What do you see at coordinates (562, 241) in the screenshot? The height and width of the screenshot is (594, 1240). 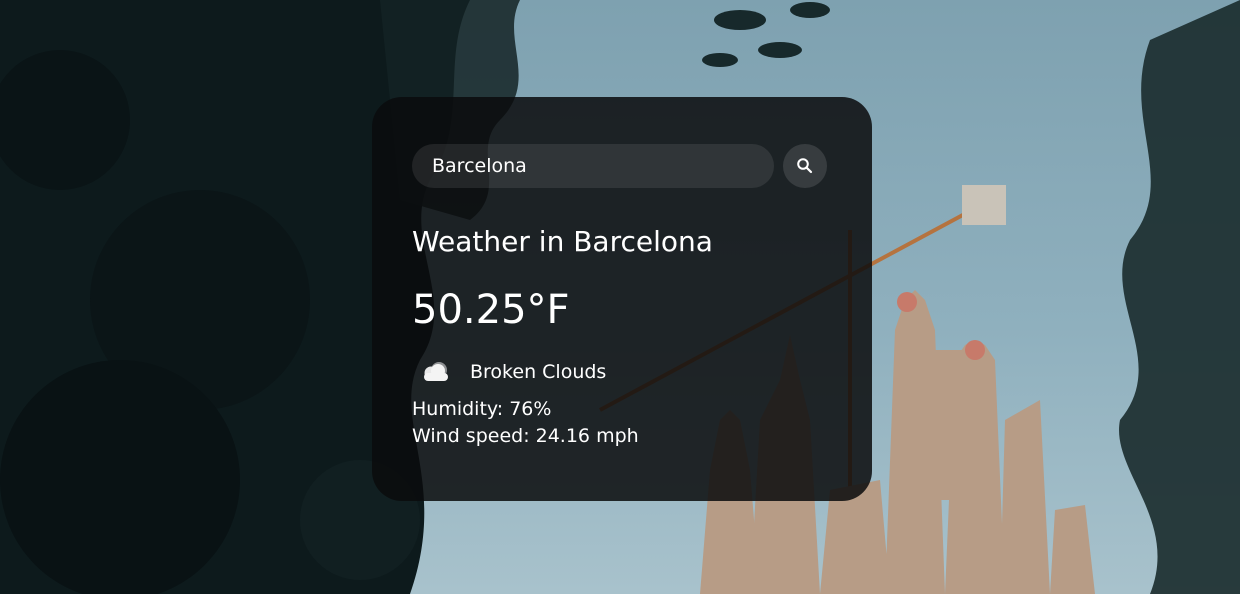 I see `city-title: Weather in Barcelona` at bounding box center [562, 241].